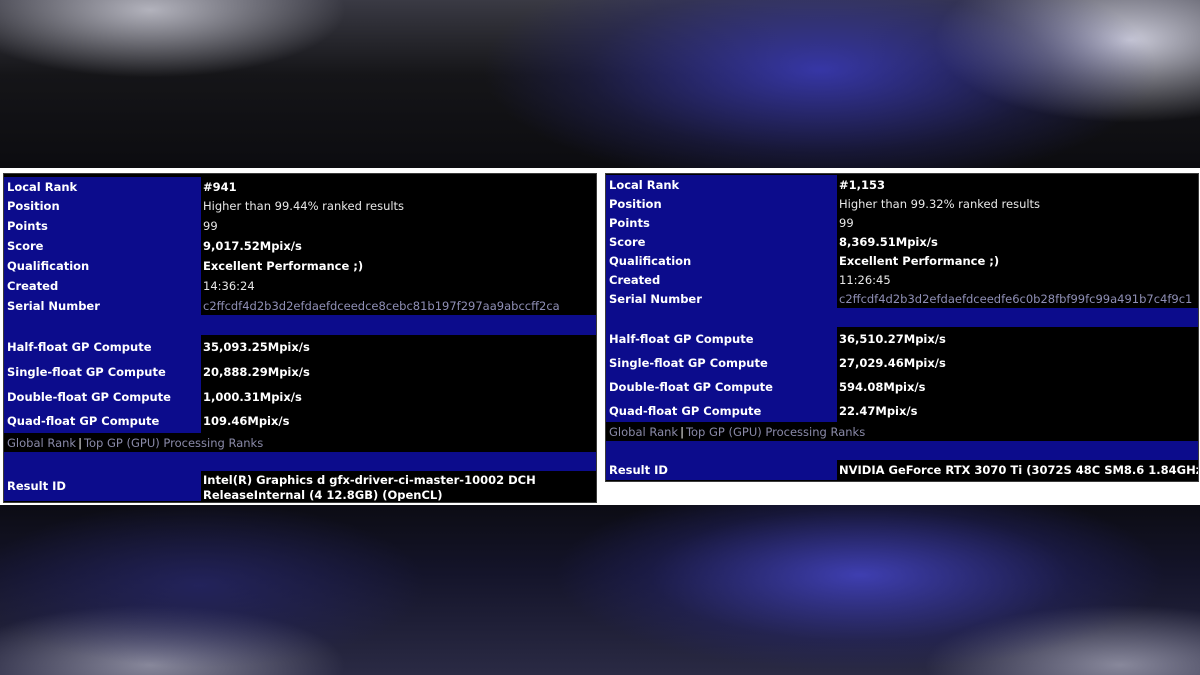  Describe the element at coordinates (398, 186) in the screenshot. I see `local-rank-value: #941` at that location.